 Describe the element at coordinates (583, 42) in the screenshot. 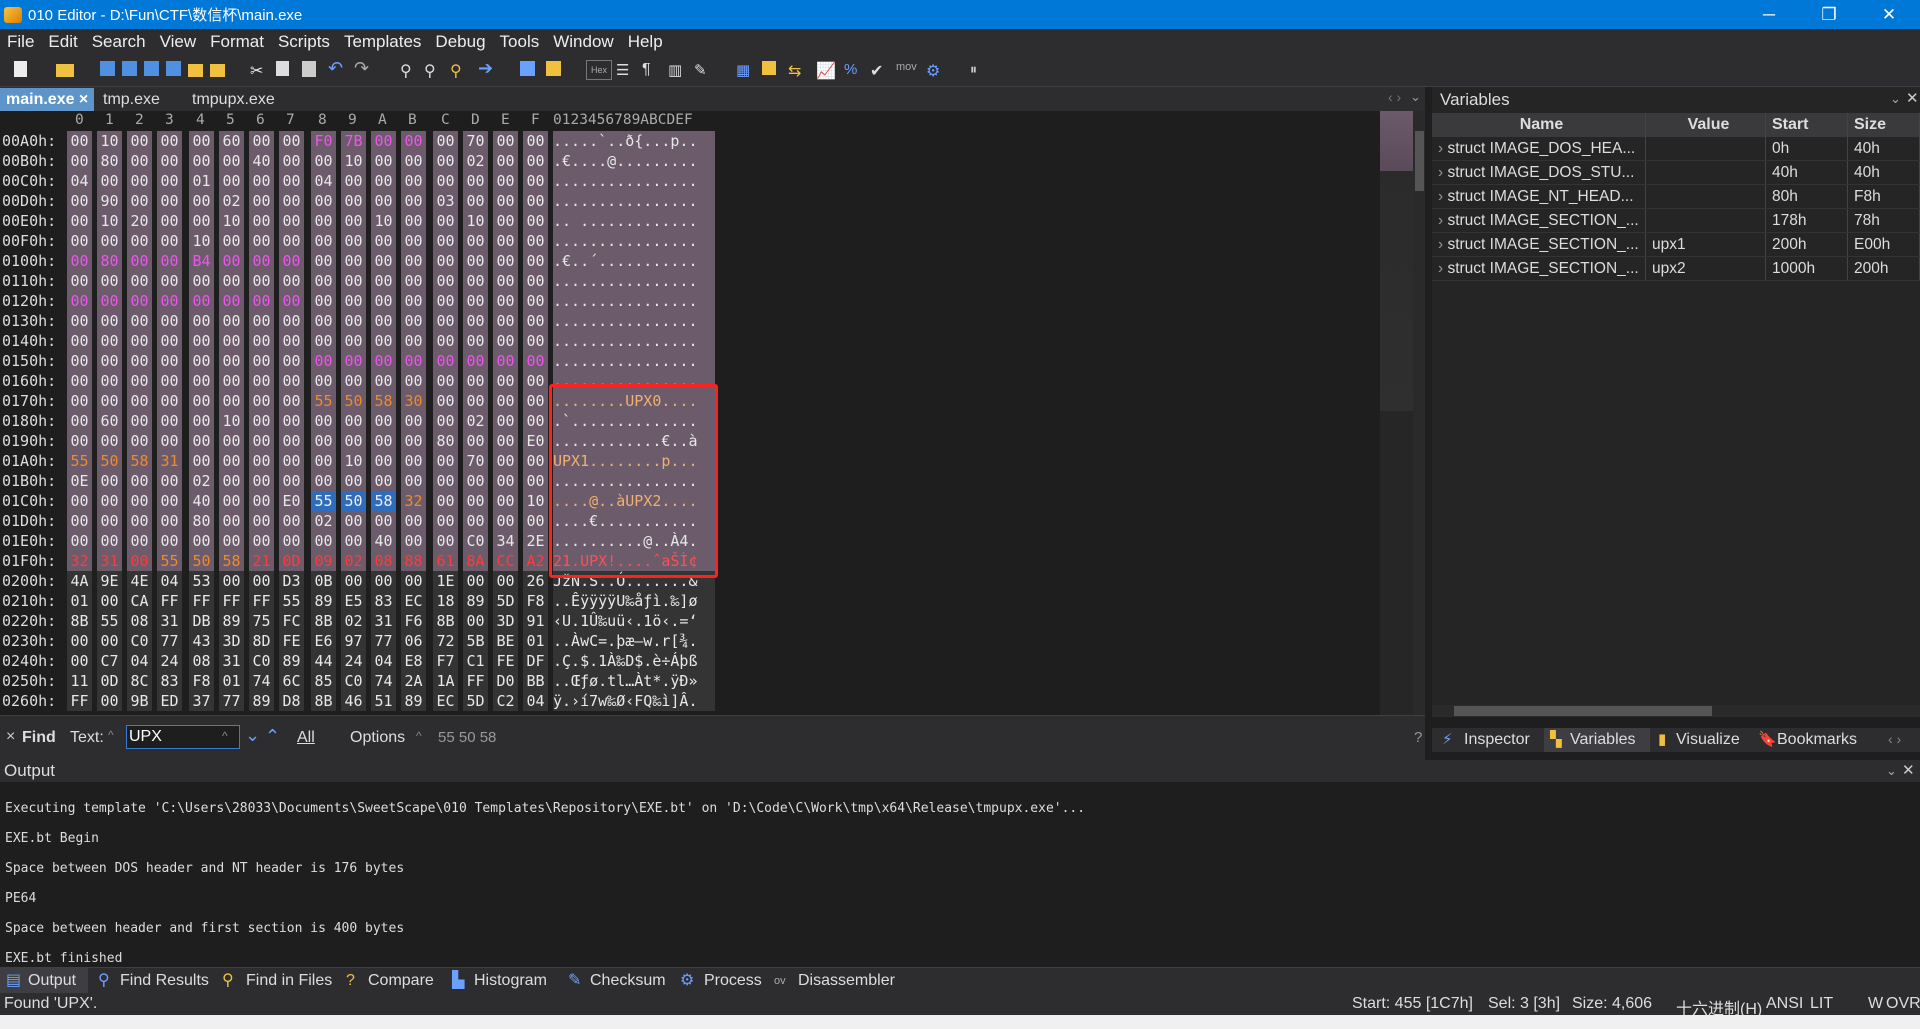

I see `menu-window: Window` at that location.